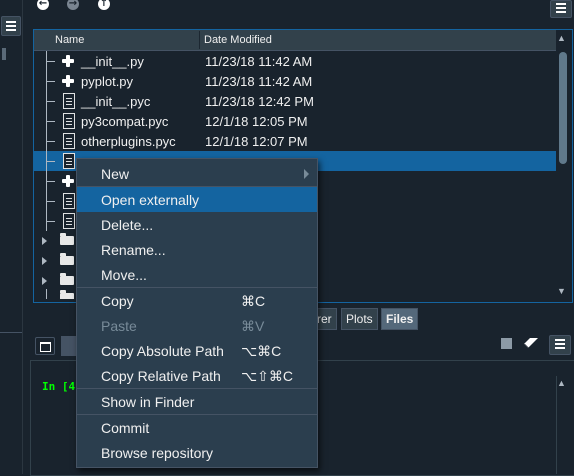 The height and width of the screenshot is (476, 574). Describe the element at coordinates (238, 40) in the screenshot. I see `column-header-date-modified: Date Modified` at that location.